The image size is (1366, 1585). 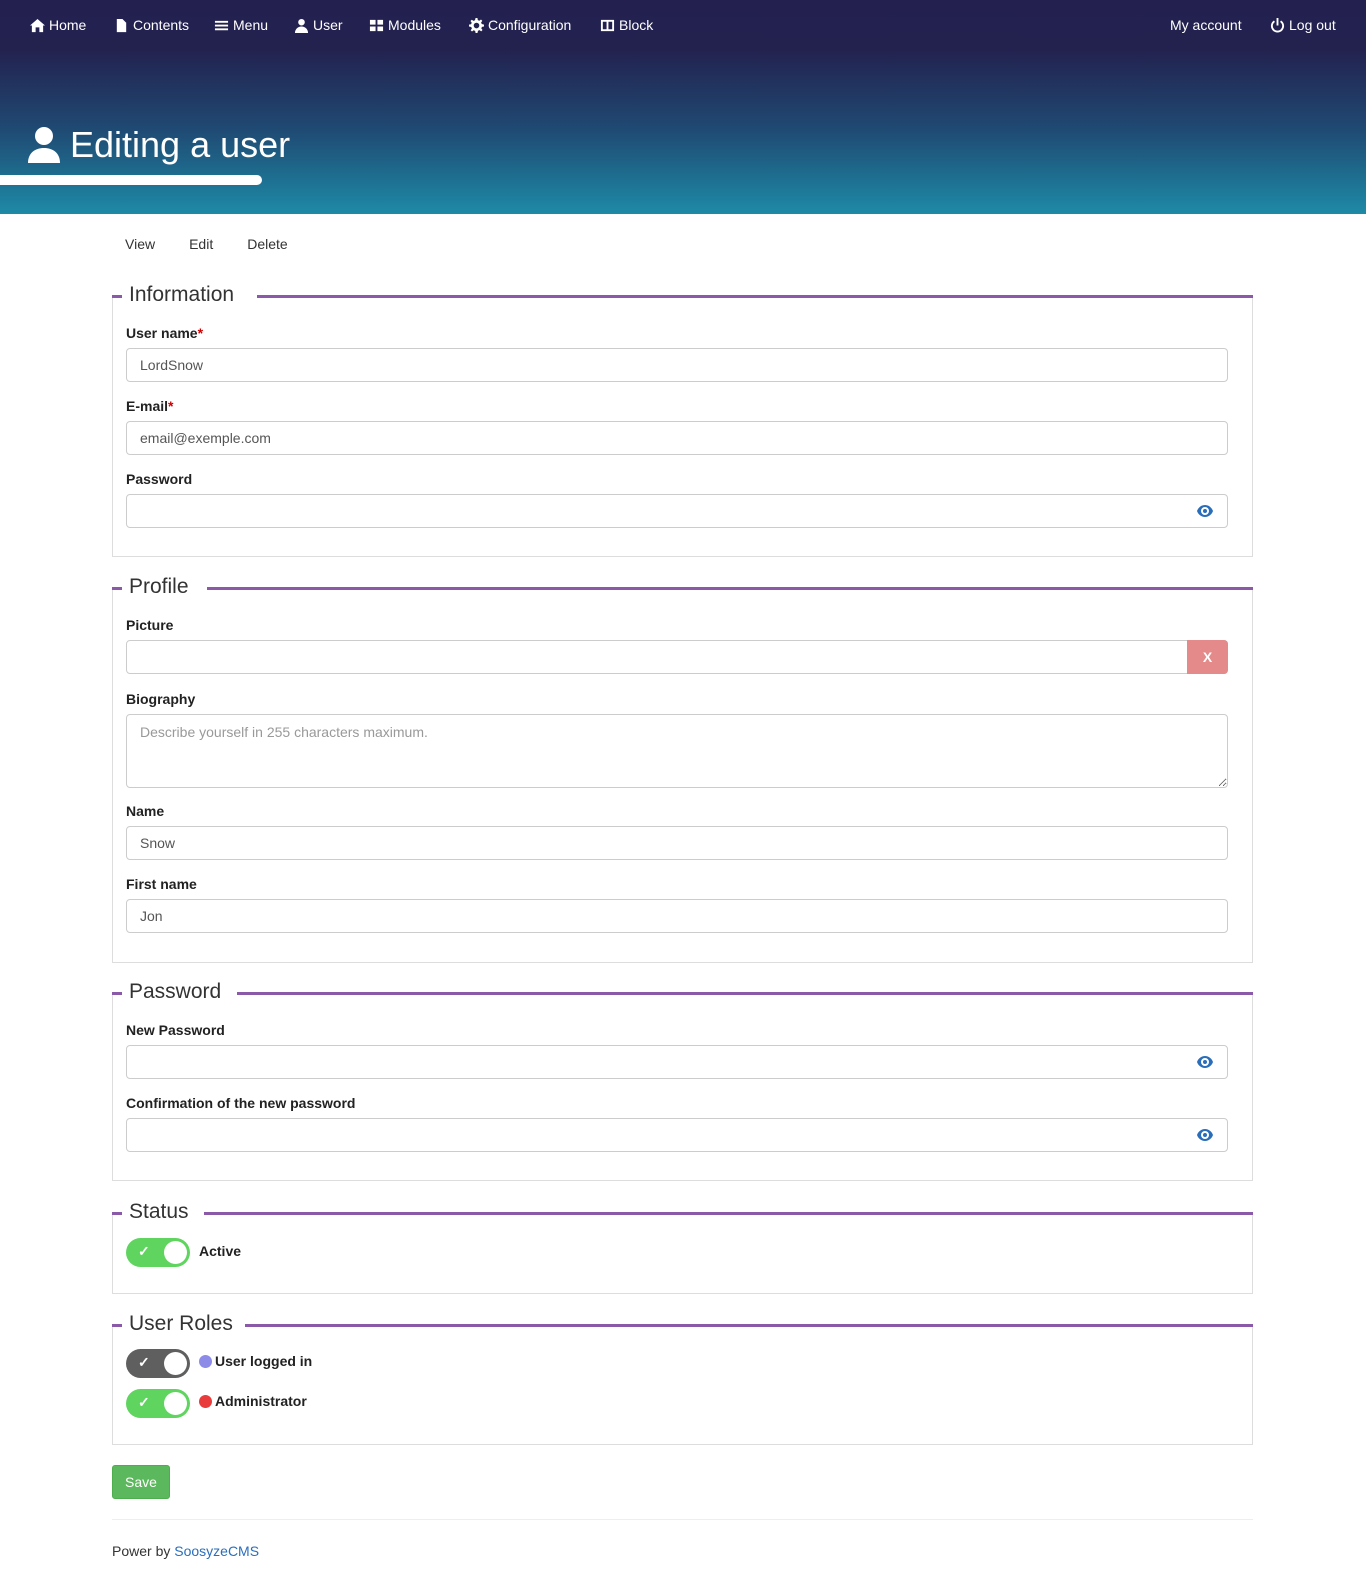 I want to click on information-legend: Information, so click(x=185, y=295).